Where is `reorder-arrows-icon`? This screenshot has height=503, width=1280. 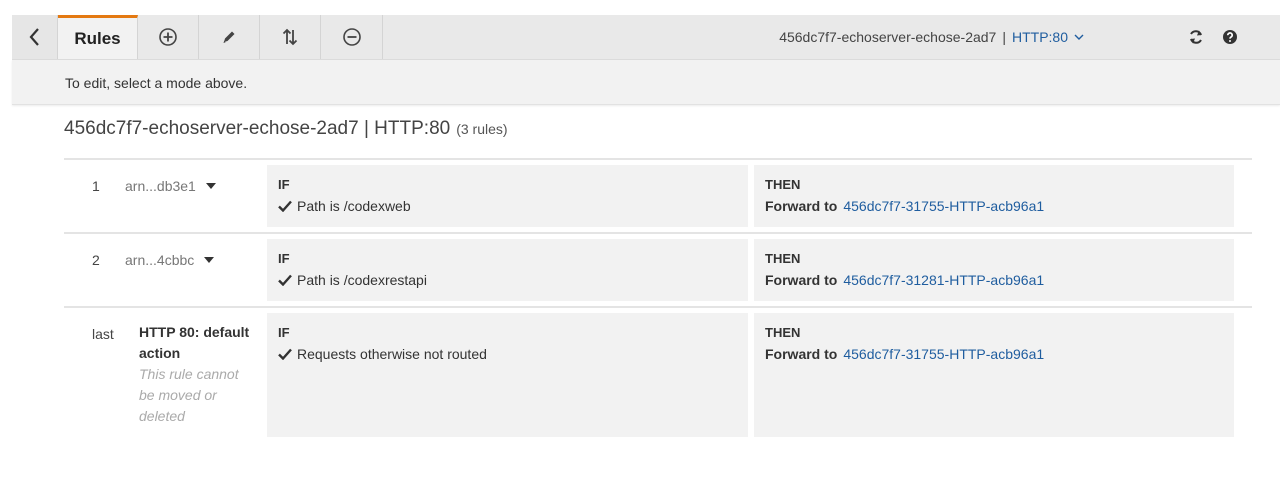 reorder-arrows-icon is located at coordinates (290, 37).